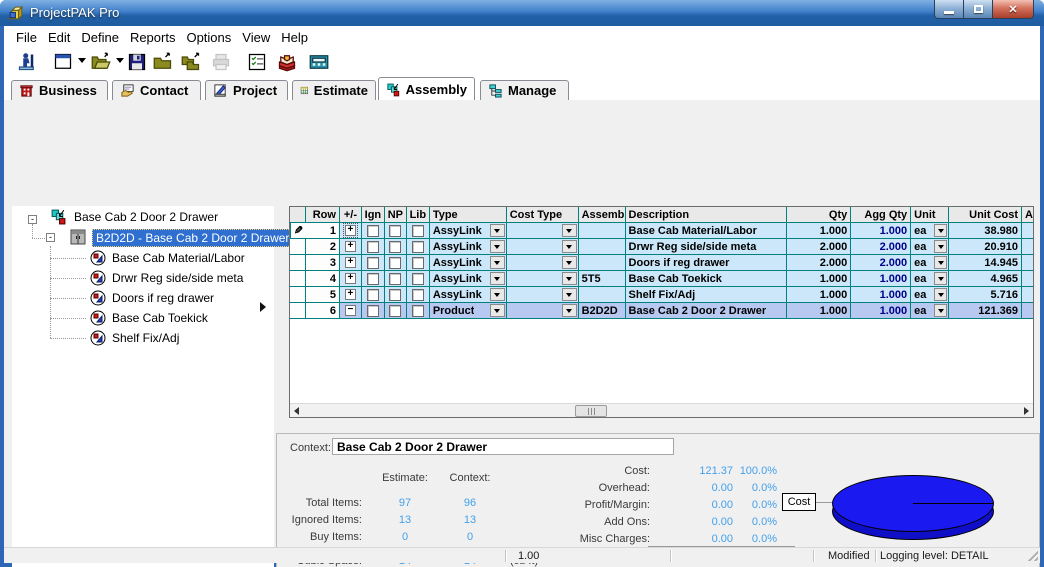 Image resolution: width=1044 pixels, height=567 pixels. What do you see at coordinates (602, 310) in the screenshot?
I see `assembly-cell: B2D2D` at bounding box center [602, 310].